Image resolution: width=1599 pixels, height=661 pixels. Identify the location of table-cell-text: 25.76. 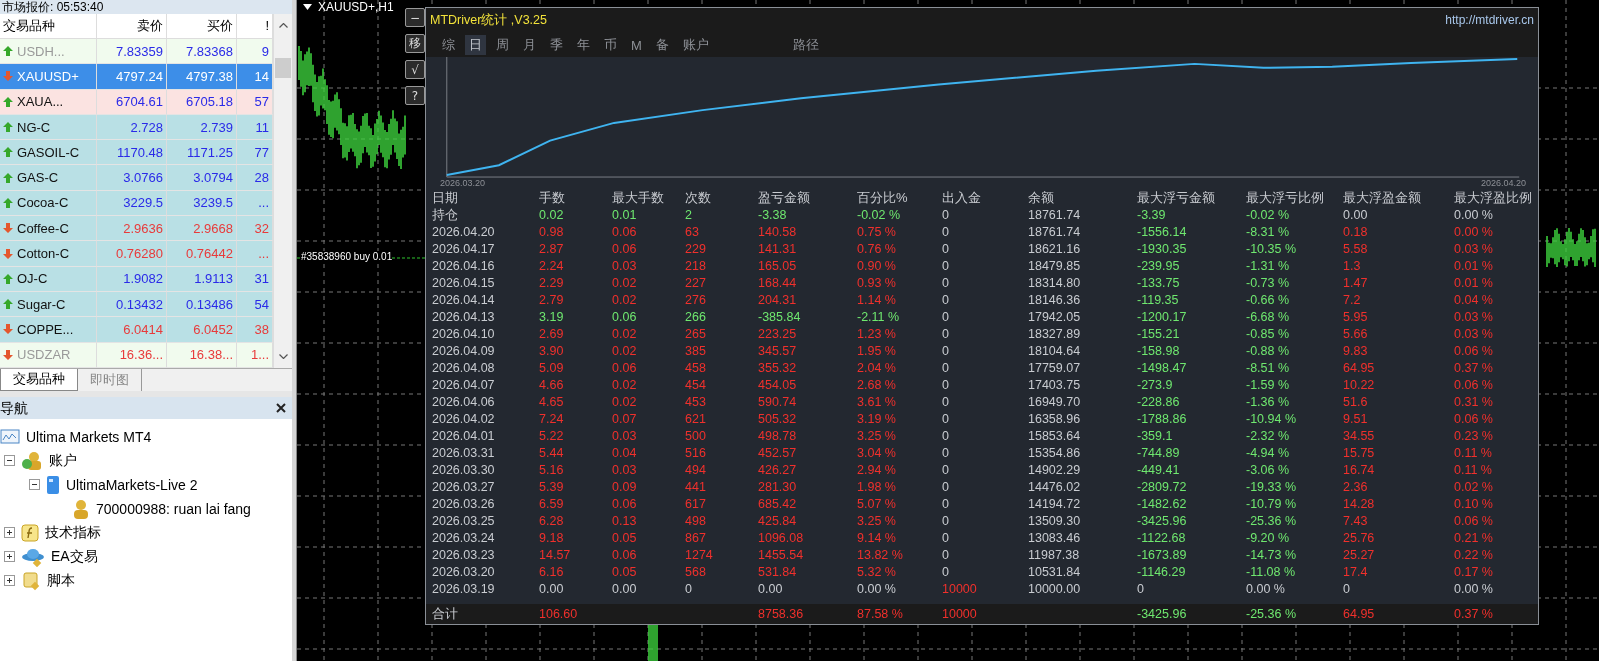
(1359, 538).